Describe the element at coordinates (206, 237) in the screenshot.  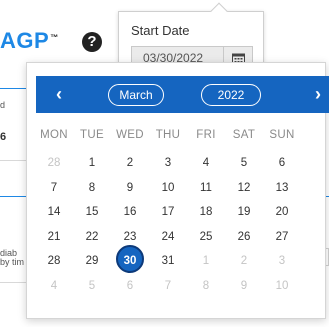
I see `calendar-day: 25` at that location.